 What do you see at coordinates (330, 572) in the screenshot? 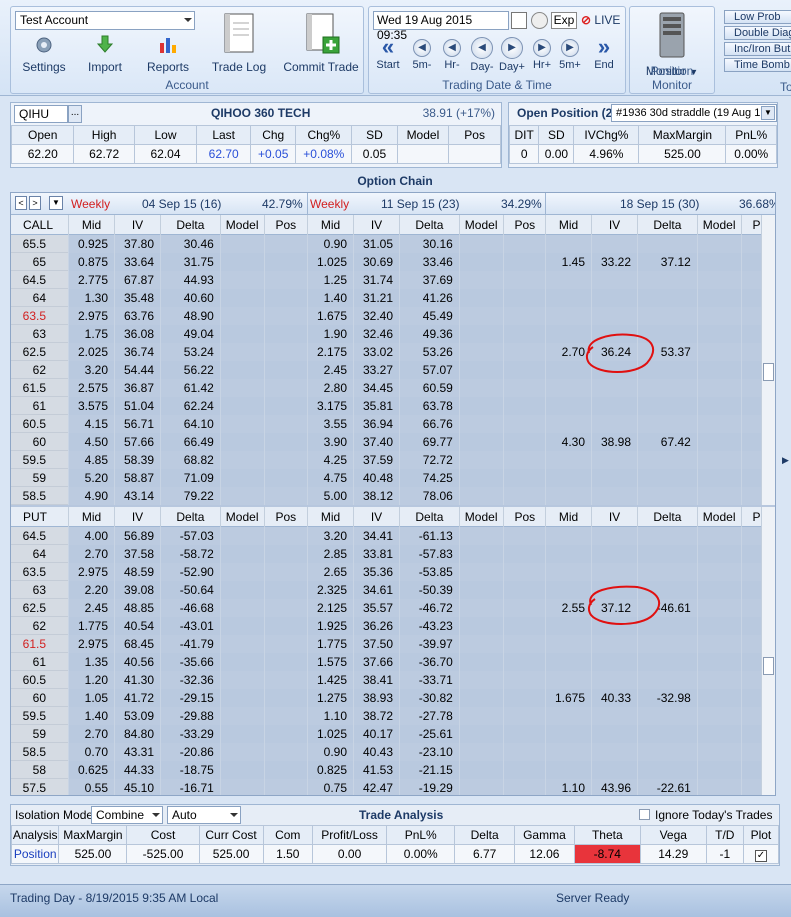
I see `put-cell: 2.65` at bounding box center [330, 572].